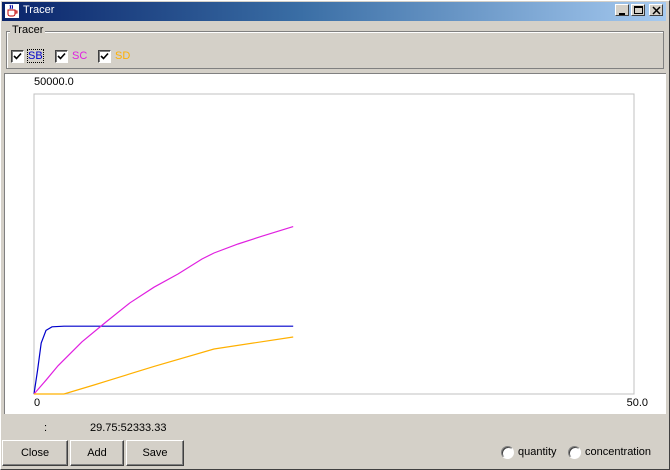 This screenshot has width=670, height=470. What do you see at coordinates (54, 82) in the screenshot?
I see `y-max-label: 50000.0` at bounding box center [54, 82].